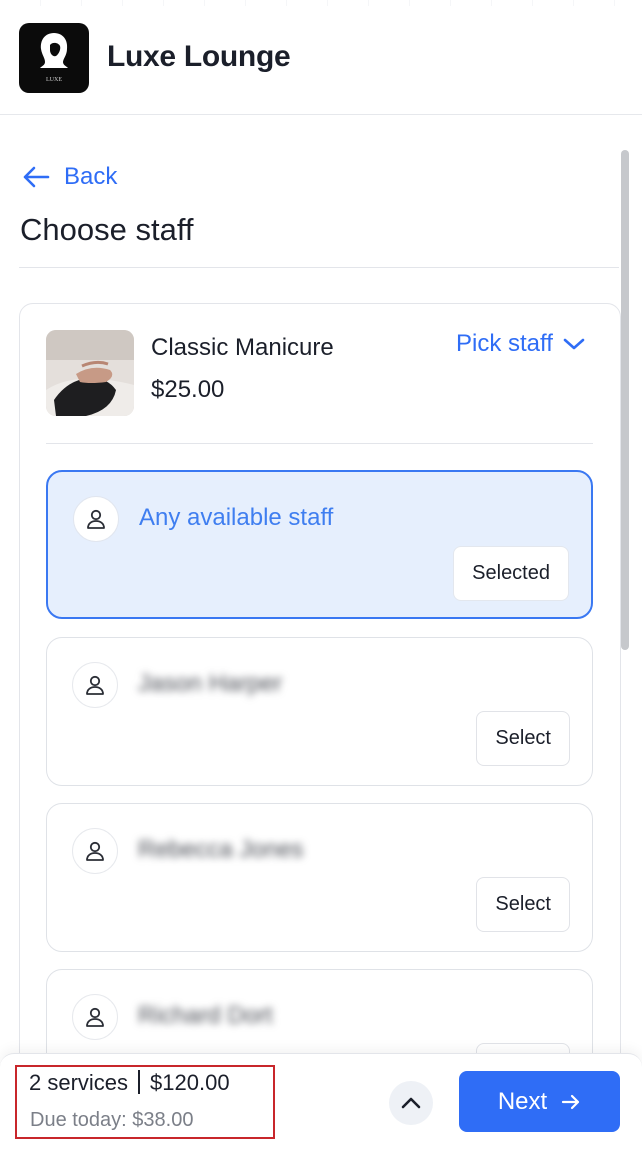 This screenshot has width=642, height=1152. What do you see at coordinates (571, 1101) in the screenshot?
I see `arrow-right-icon` at bounding box center [571, 1101].